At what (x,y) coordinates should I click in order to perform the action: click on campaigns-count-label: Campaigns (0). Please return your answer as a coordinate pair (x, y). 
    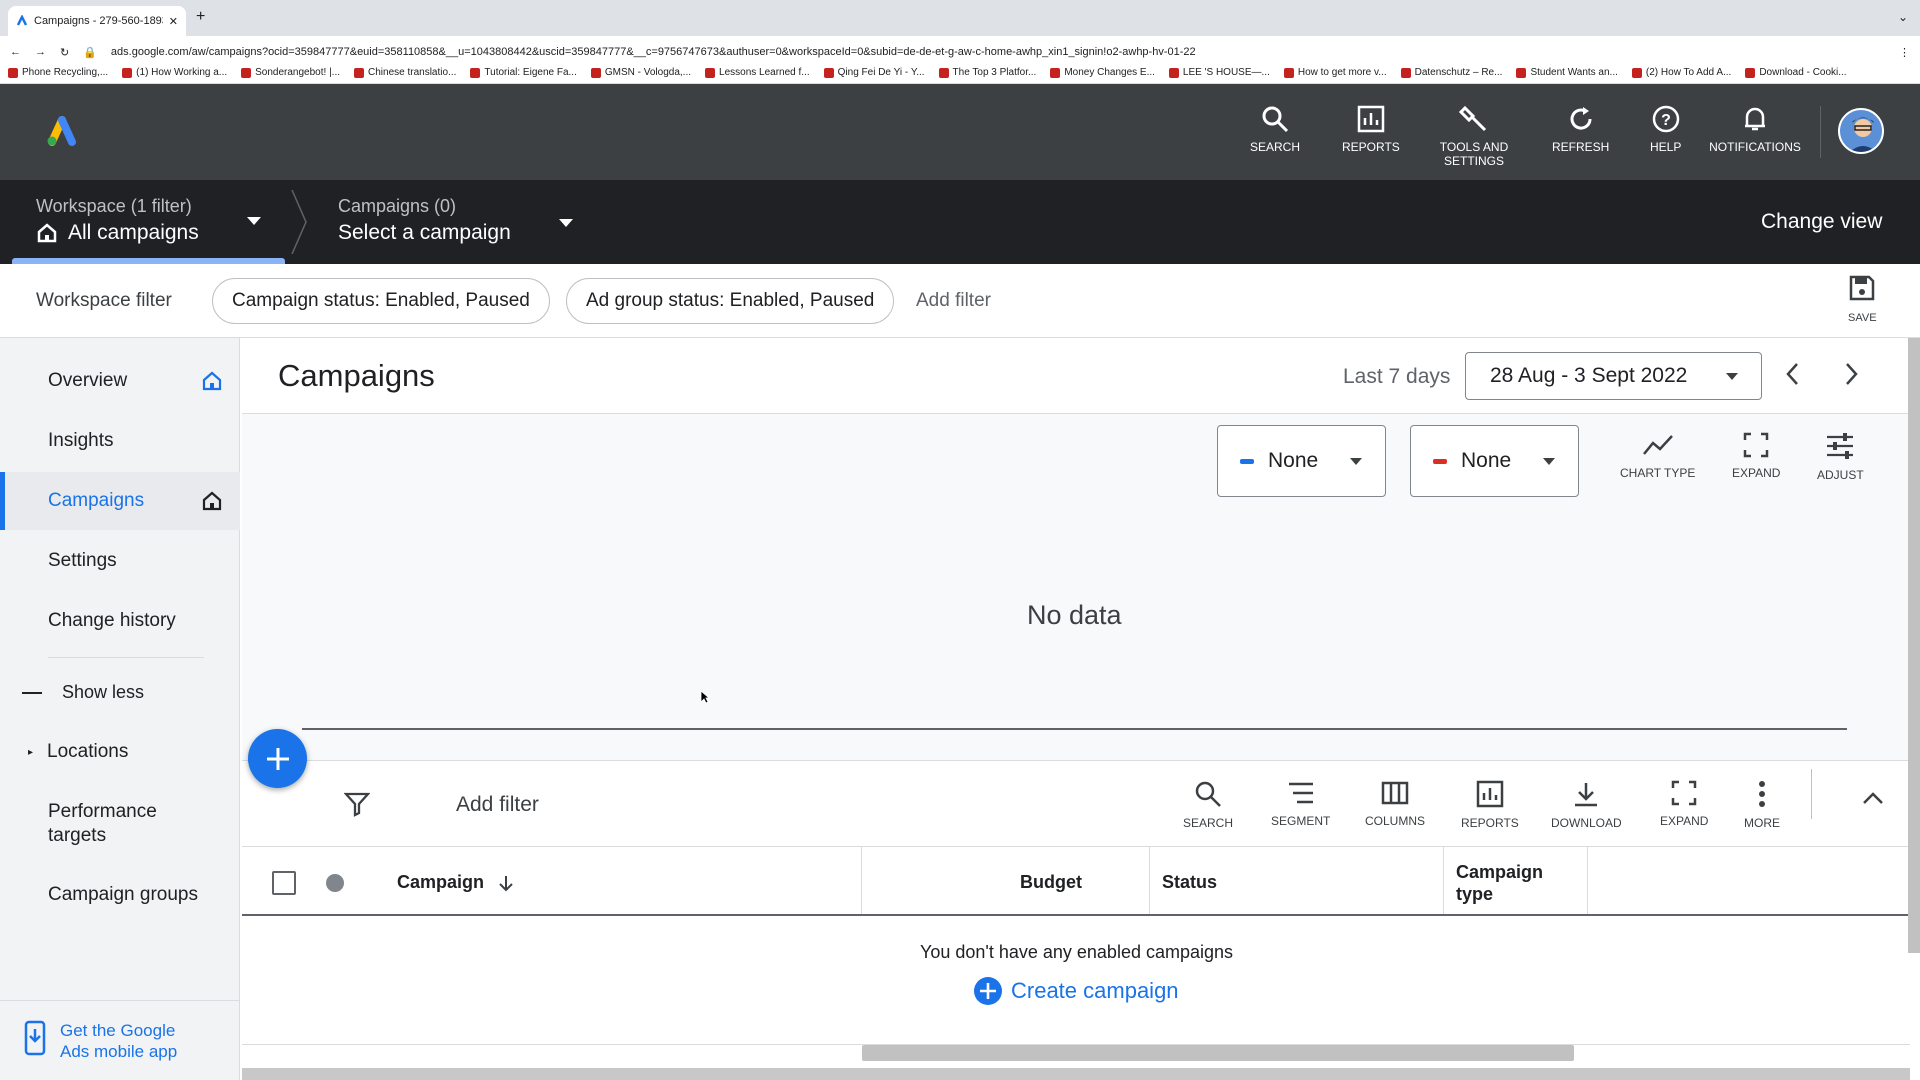
    Looking at the image, I should click on (397, 206).